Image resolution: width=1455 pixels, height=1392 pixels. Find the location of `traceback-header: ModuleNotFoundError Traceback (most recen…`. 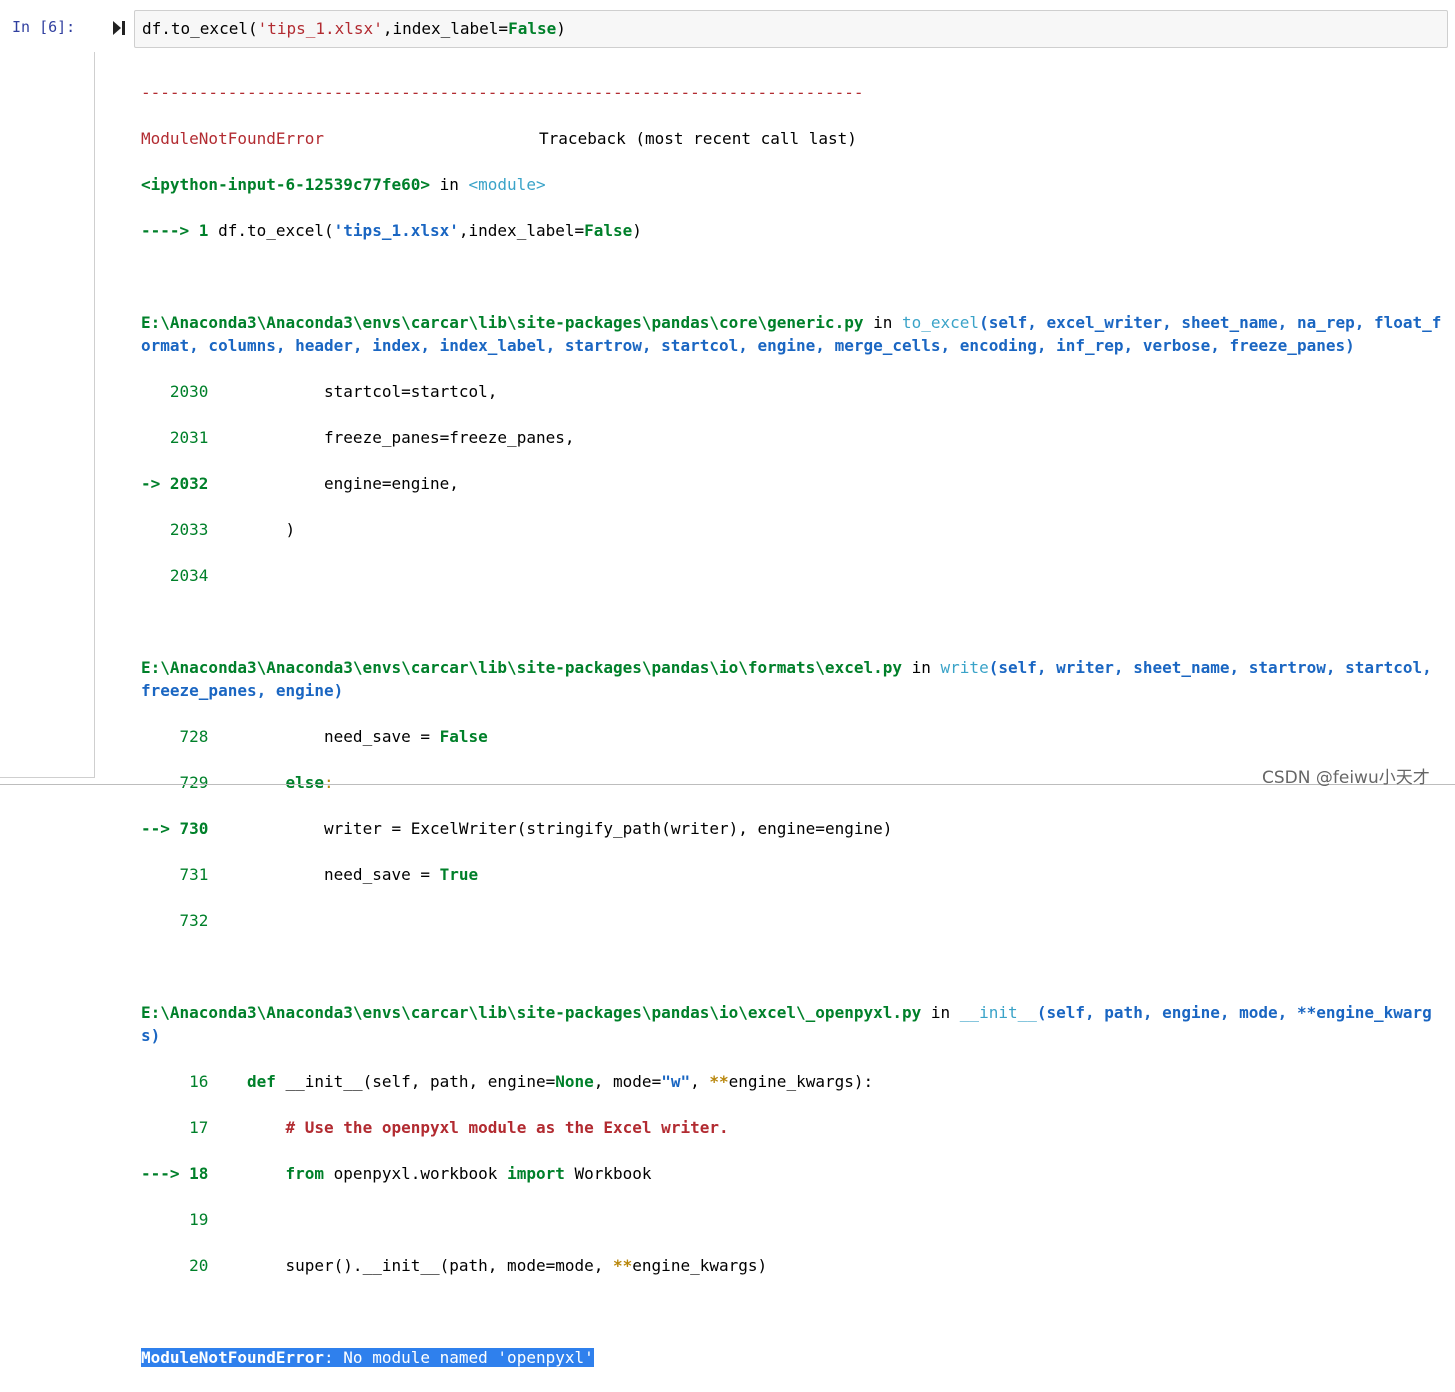

traceback-header: ModuleNotFoundError Traceback (most recen… is located at coordinates (793, 138).